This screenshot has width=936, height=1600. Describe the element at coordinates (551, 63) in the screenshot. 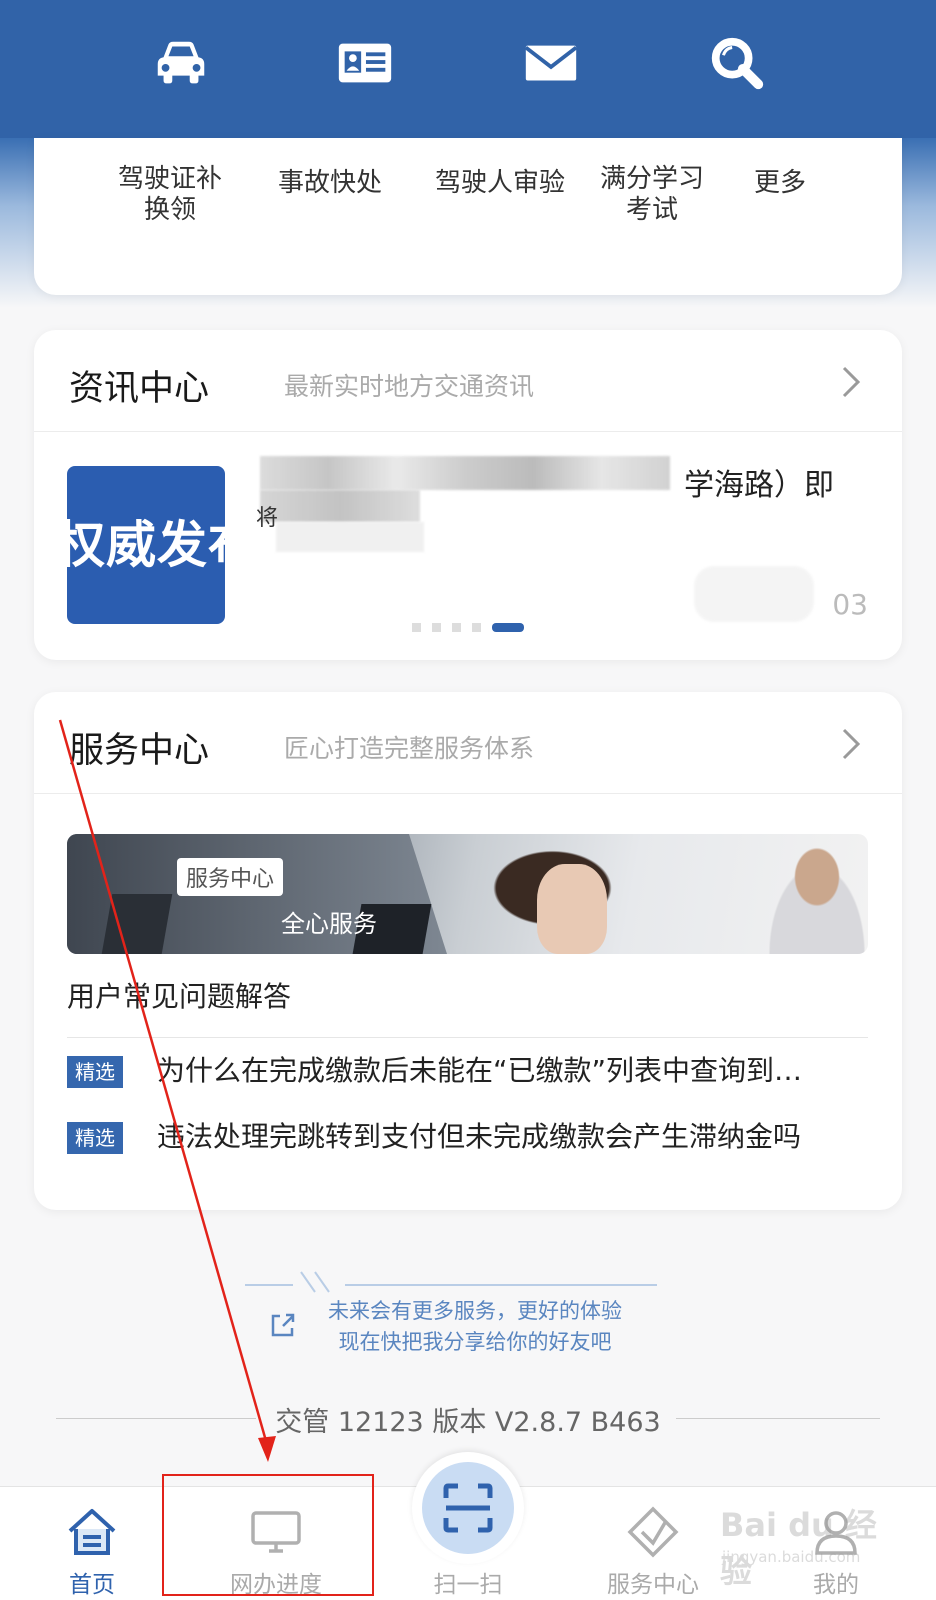

I see `mail-icon` at that location.